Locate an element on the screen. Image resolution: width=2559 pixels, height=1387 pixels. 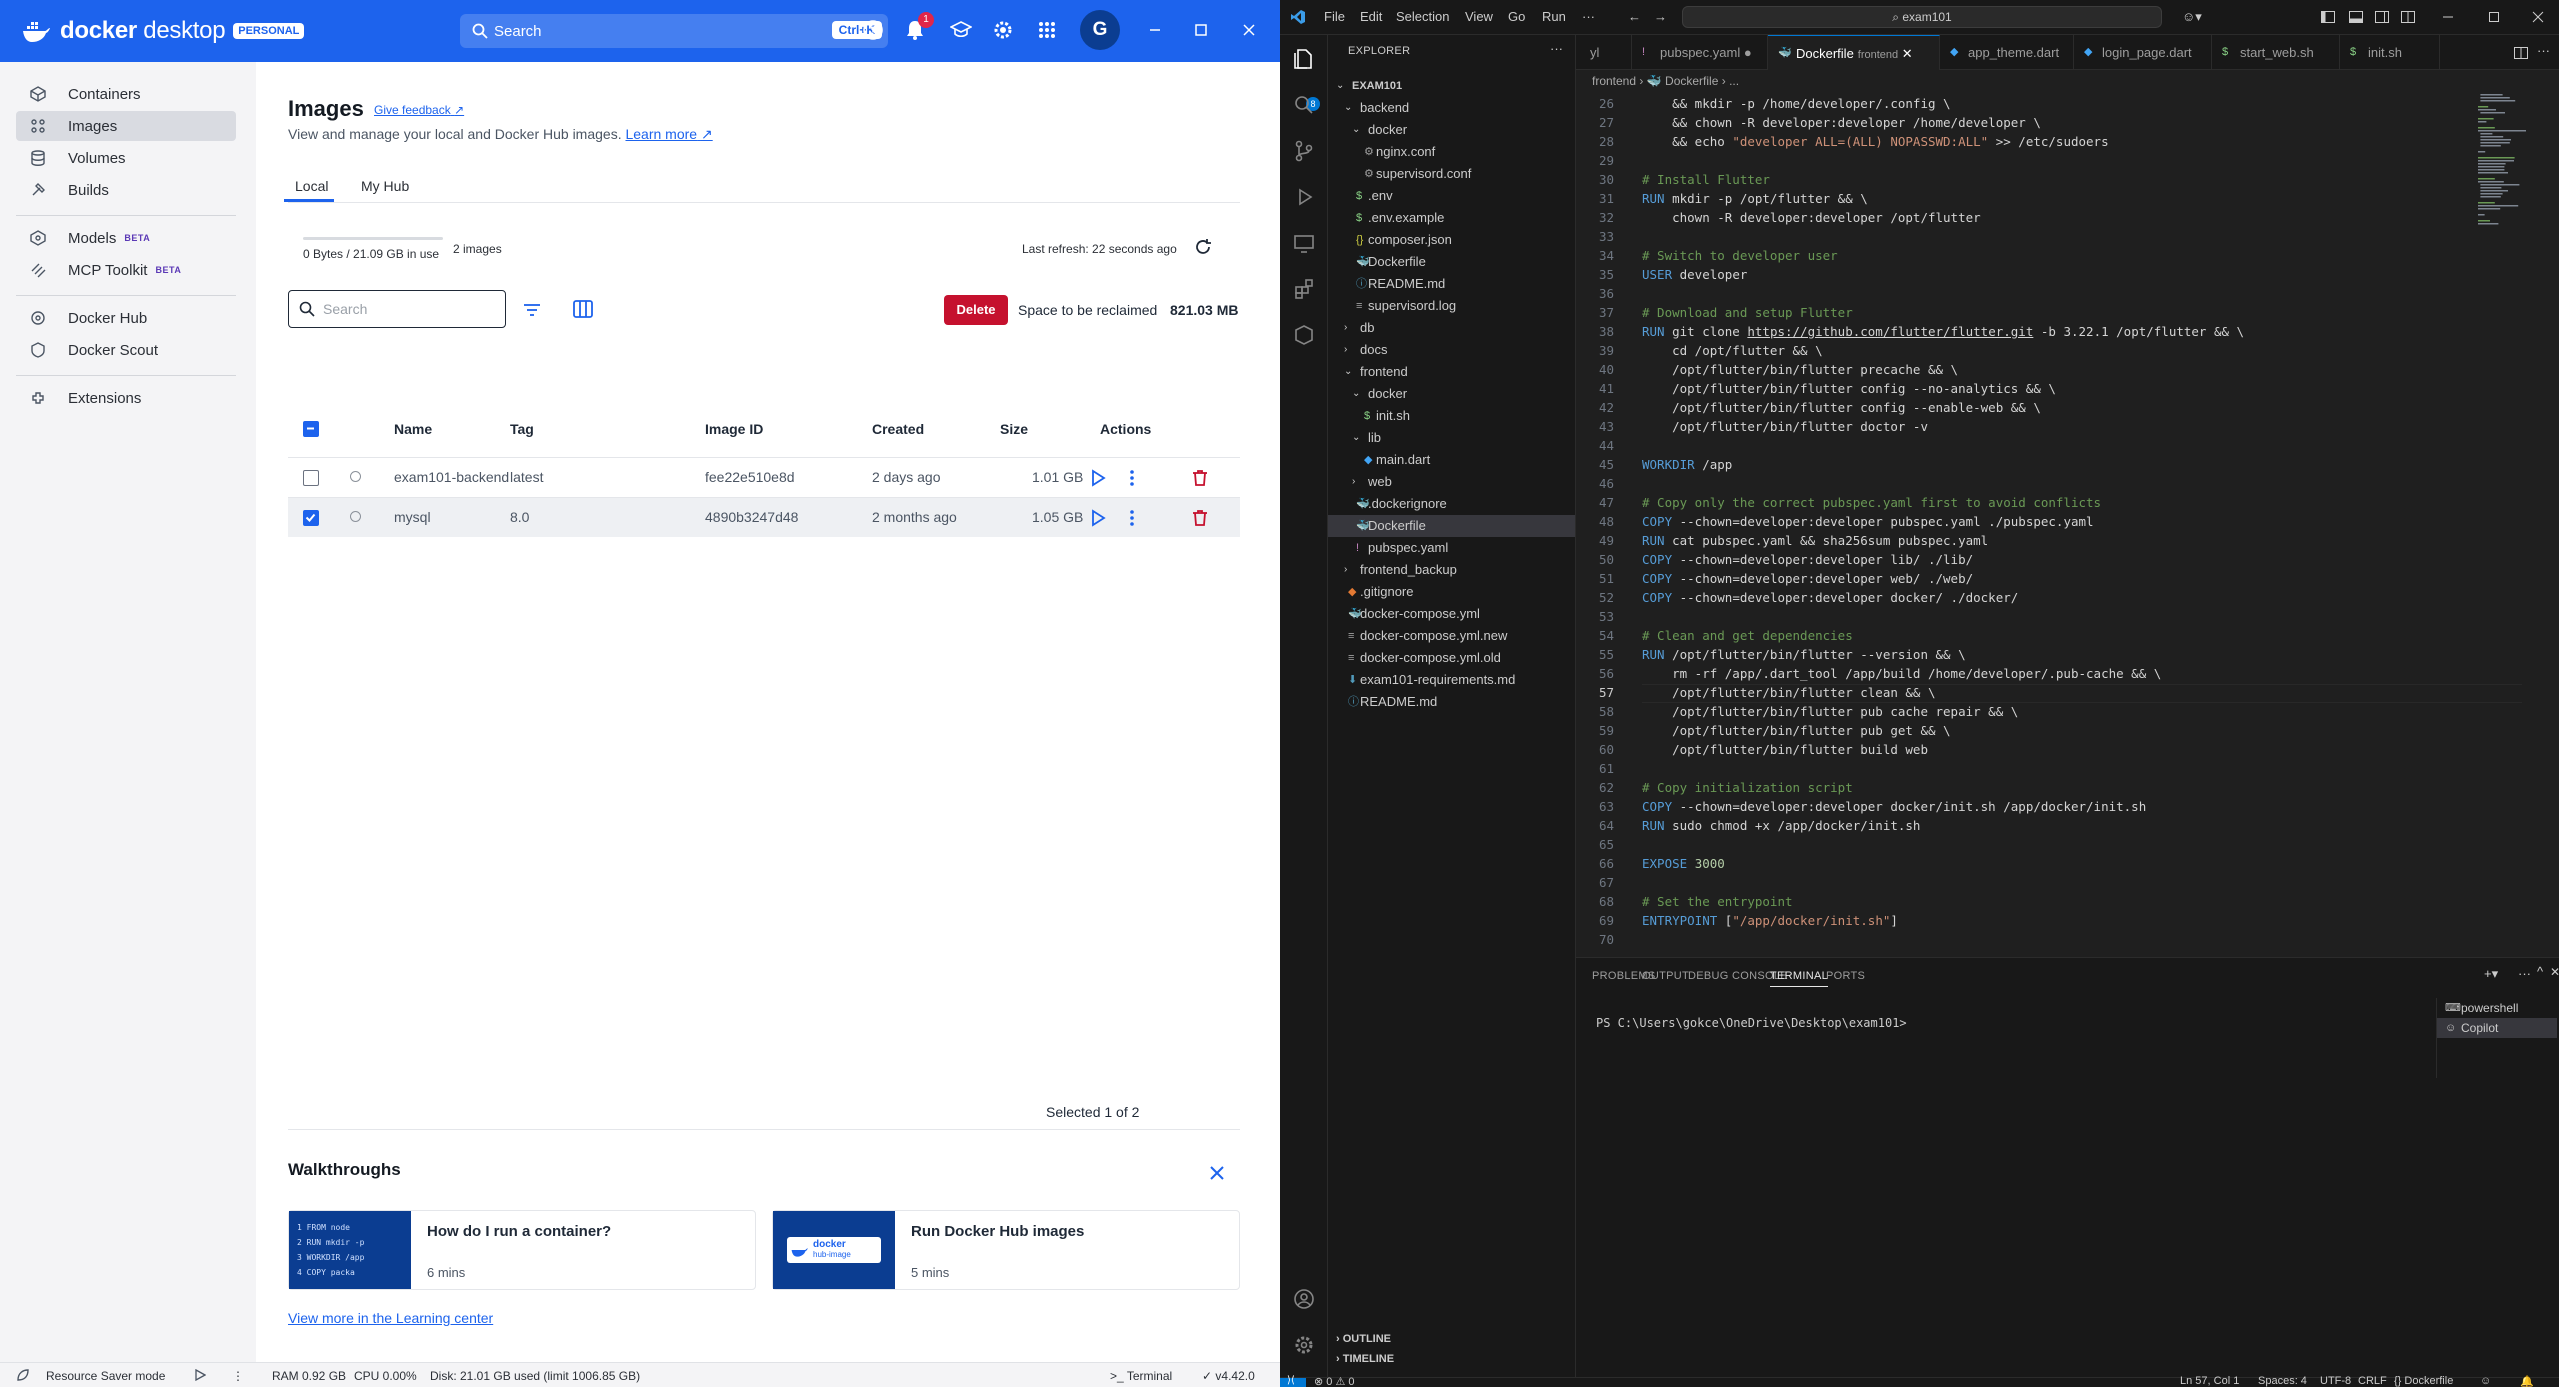
panel-tab-terminal: TERMINAL is located at coordinates (1799, 978).